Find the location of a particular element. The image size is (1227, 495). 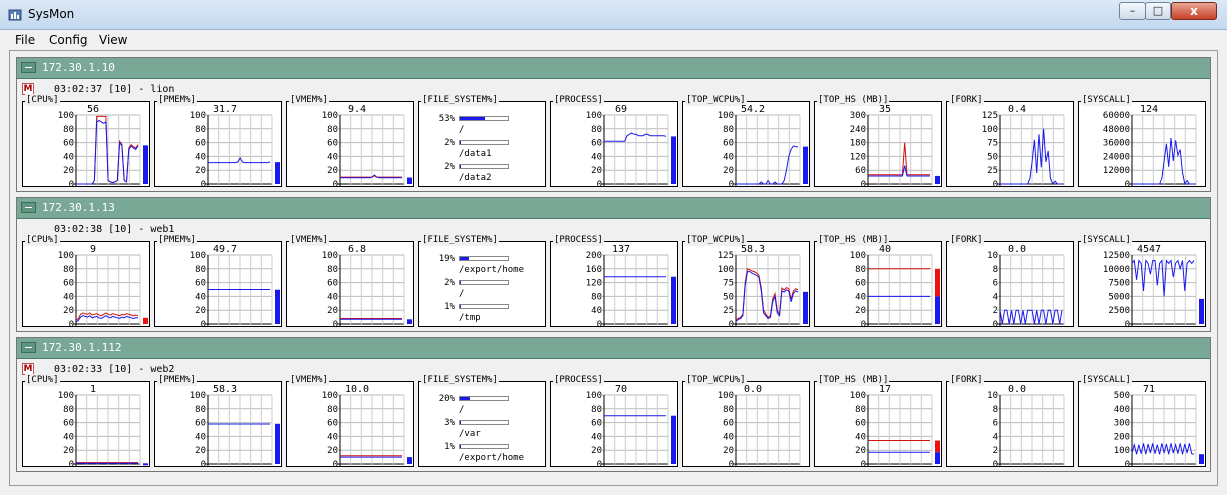

current-value: 137 is located at coordinates (621, 249).